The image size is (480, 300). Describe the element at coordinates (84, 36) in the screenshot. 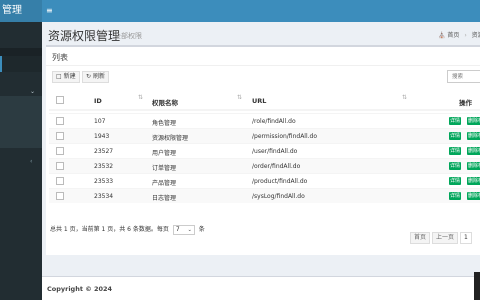

I see `page-title: 资源权限管理` at that location.